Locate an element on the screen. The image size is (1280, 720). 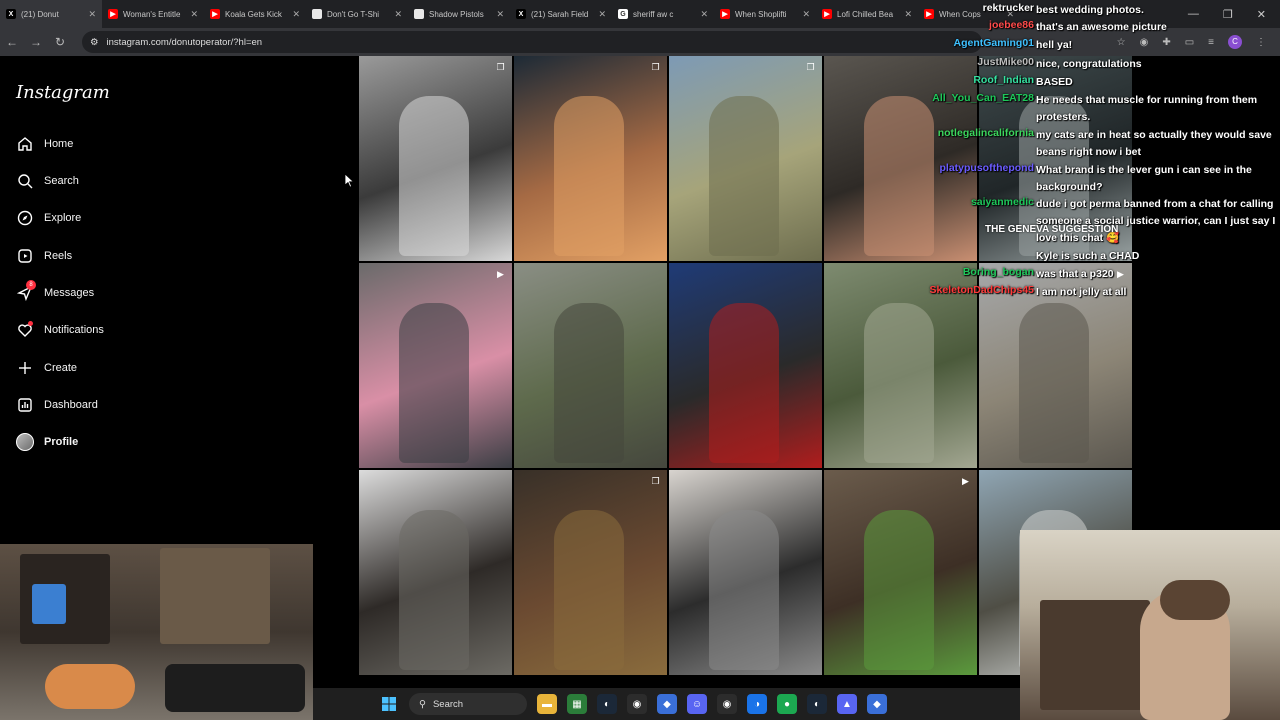
messenger-icon: 8 is located at coordinates (26, 291).